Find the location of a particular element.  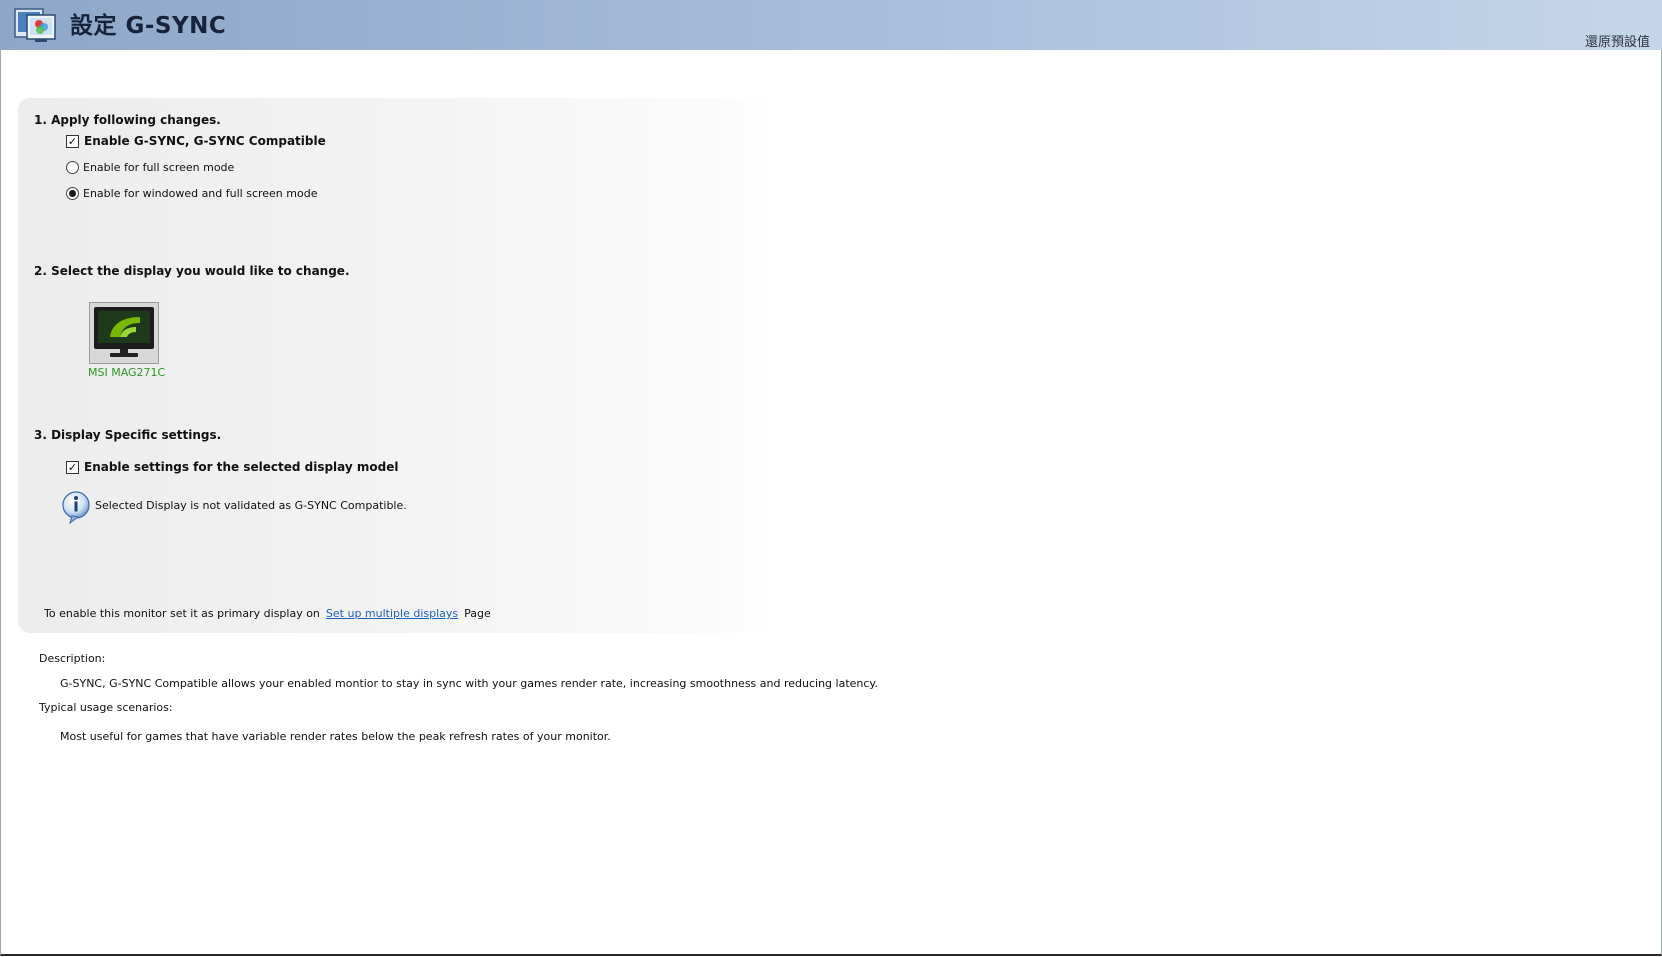

radio-selected-icon is located at coordinates (72, 193).